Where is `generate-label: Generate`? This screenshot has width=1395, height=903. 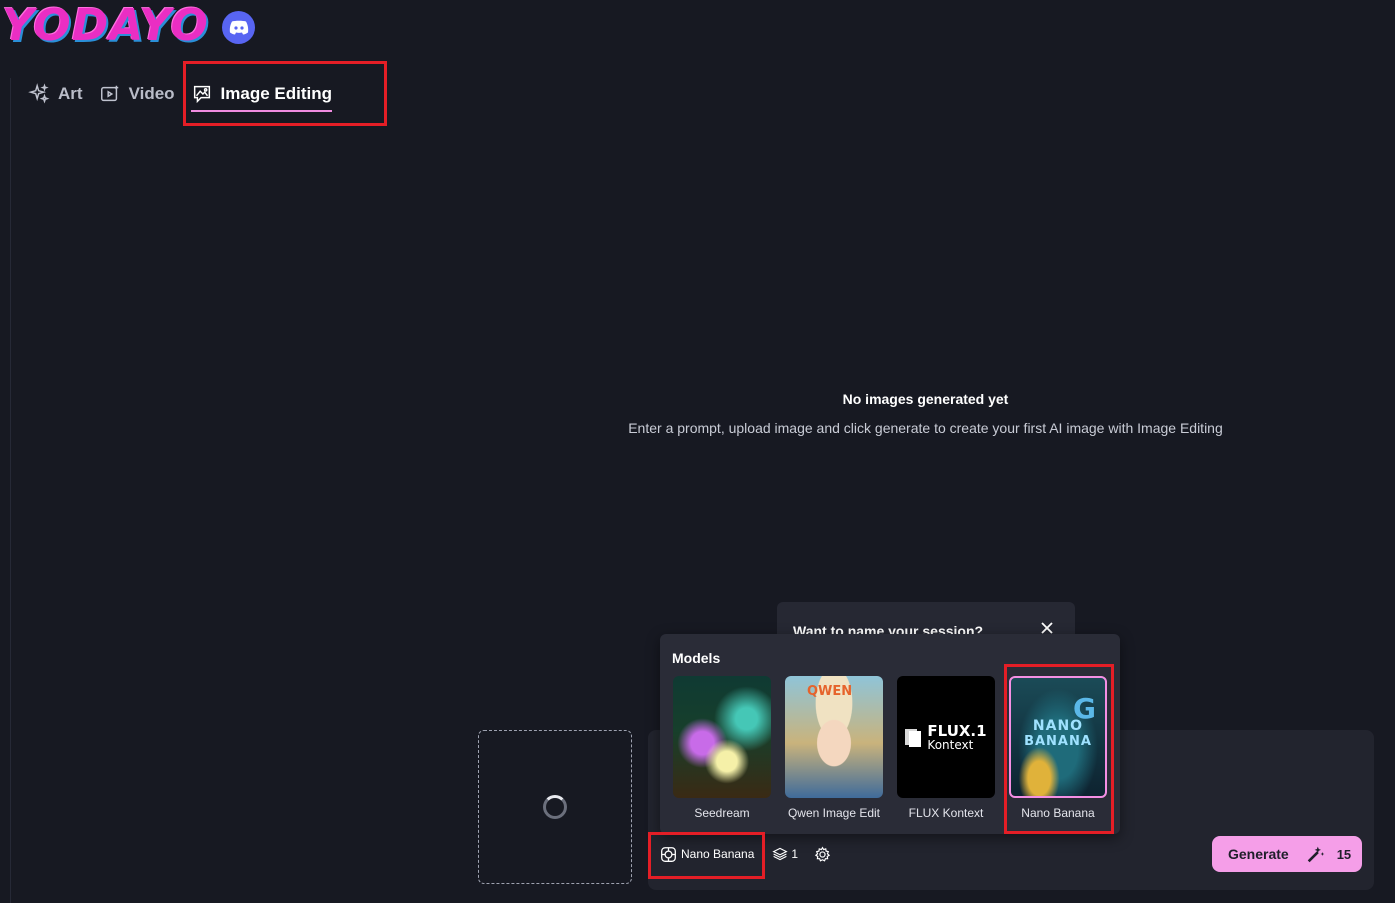
generate-label: Generate is located at coordinates (1258, 854).